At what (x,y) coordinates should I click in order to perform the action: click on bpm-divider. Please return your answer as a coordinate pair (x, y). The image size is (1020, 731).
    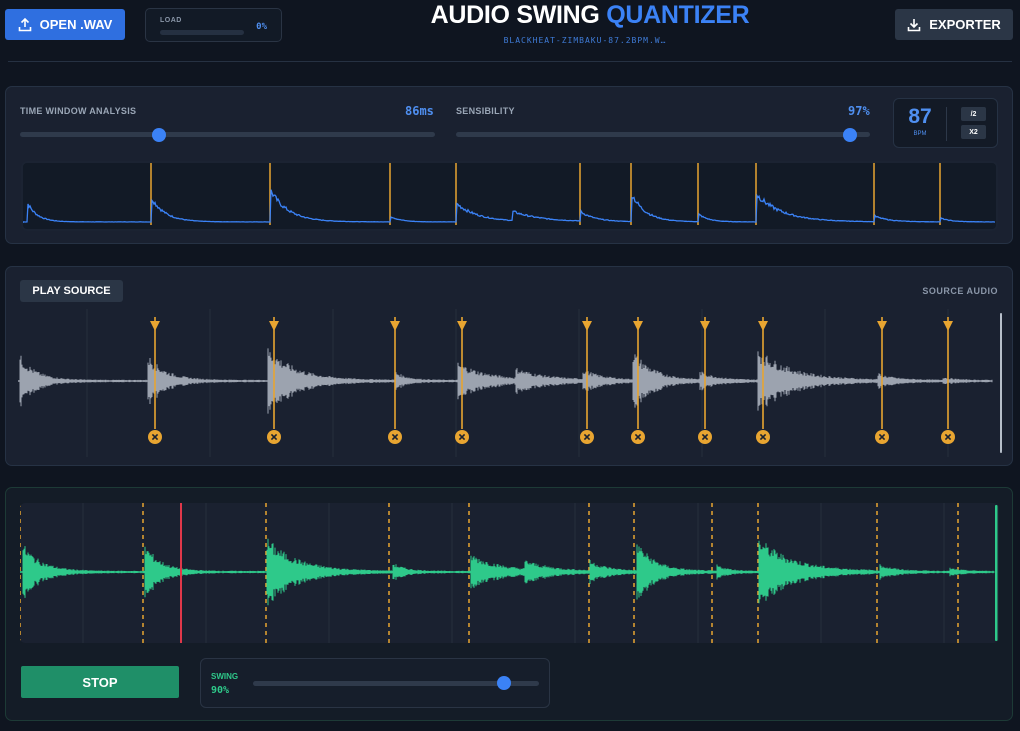
    Looking at the image, I should click on (946, 124).